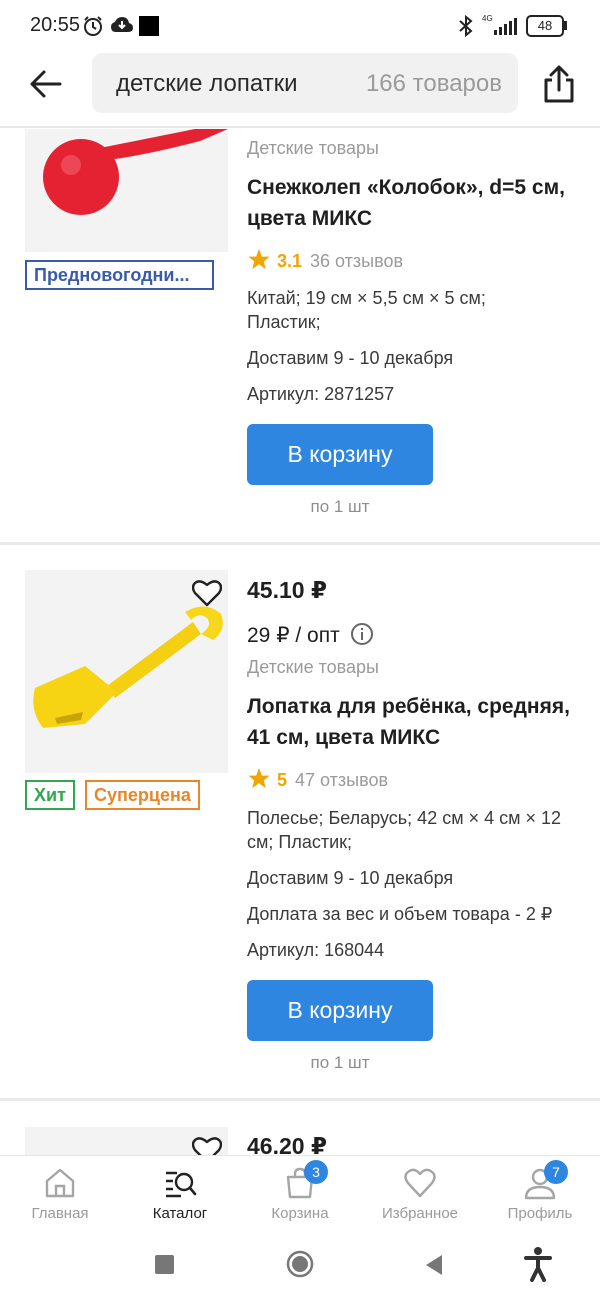  What do you see at coordinates (181, 1184) in the screenshot?
I see `catalog-search-icon` at bounding box center [181, 1184].